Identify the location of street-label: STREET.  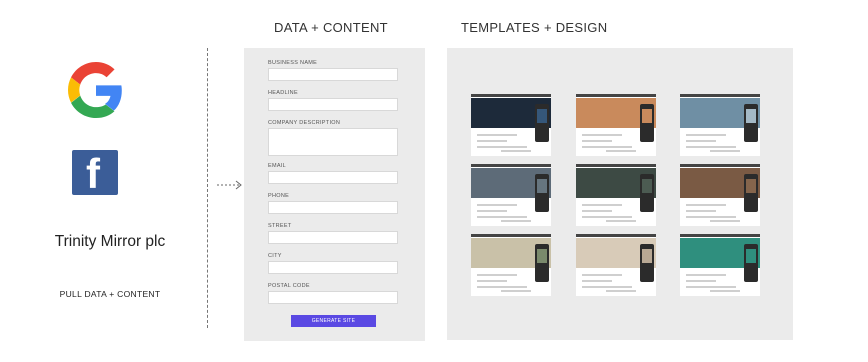
(280, 226).